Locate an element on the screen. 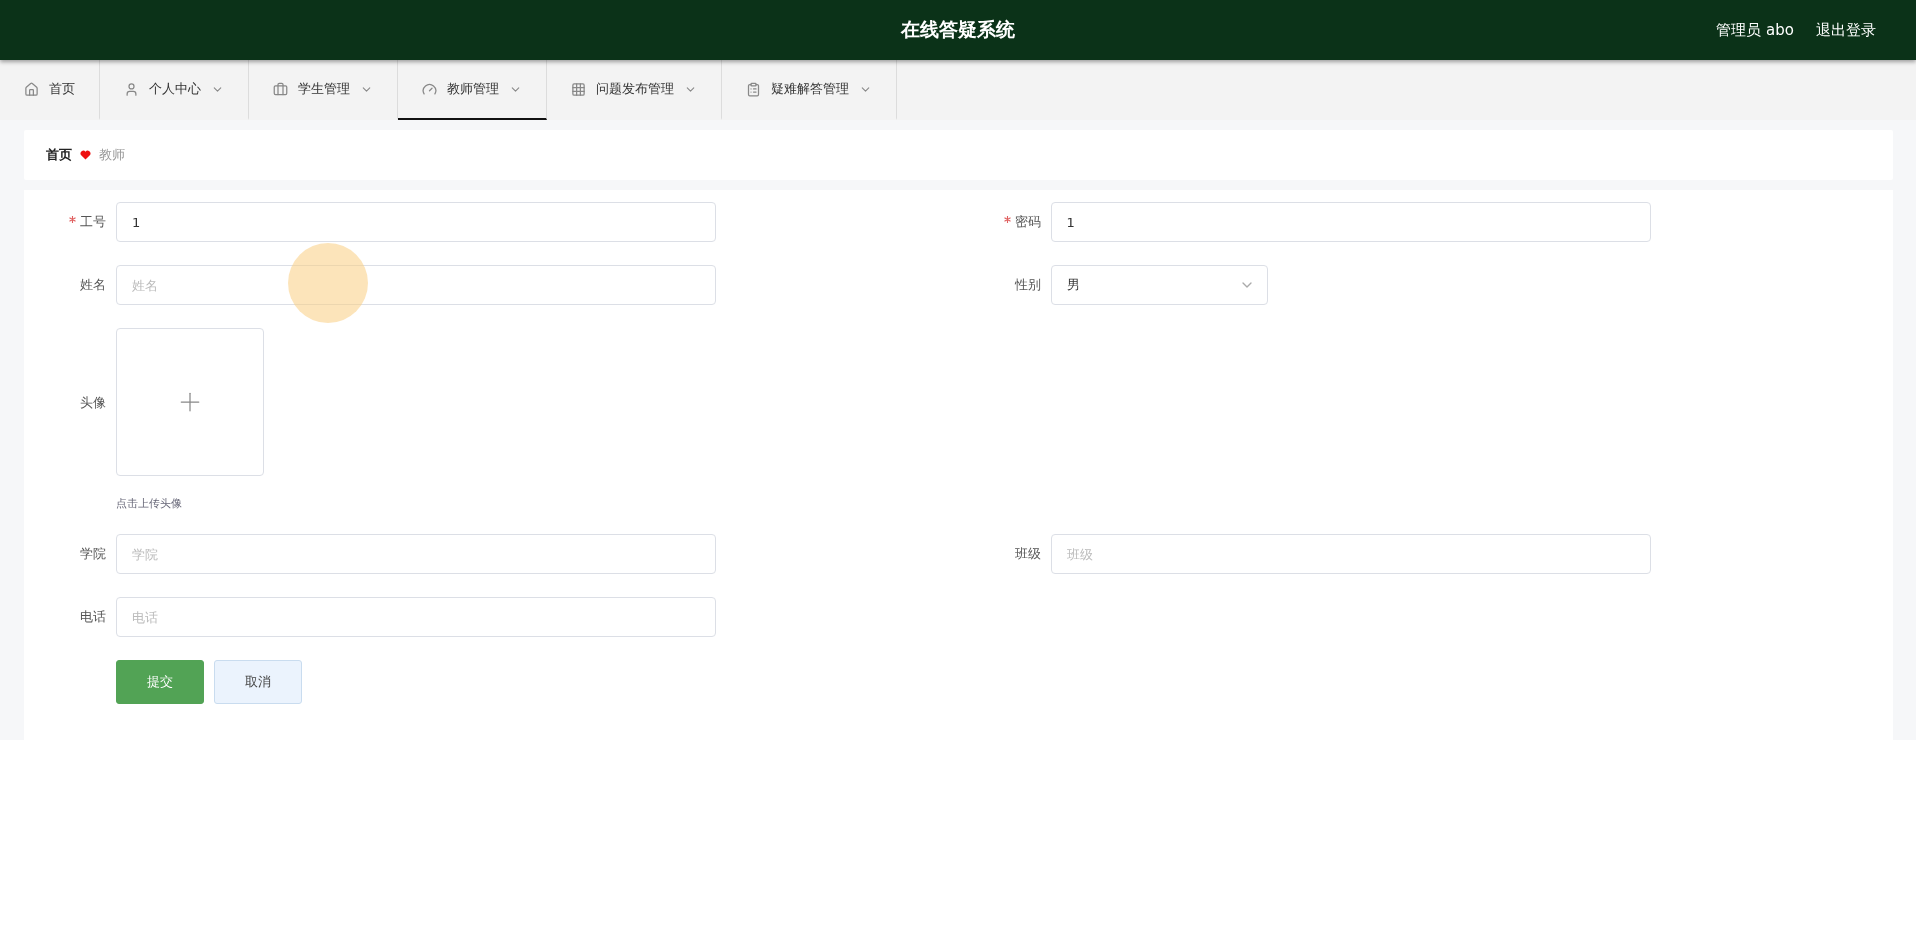 This screenshot has width=1916, height=936. input-field: 姓名 is located at coordinates (416, 285).